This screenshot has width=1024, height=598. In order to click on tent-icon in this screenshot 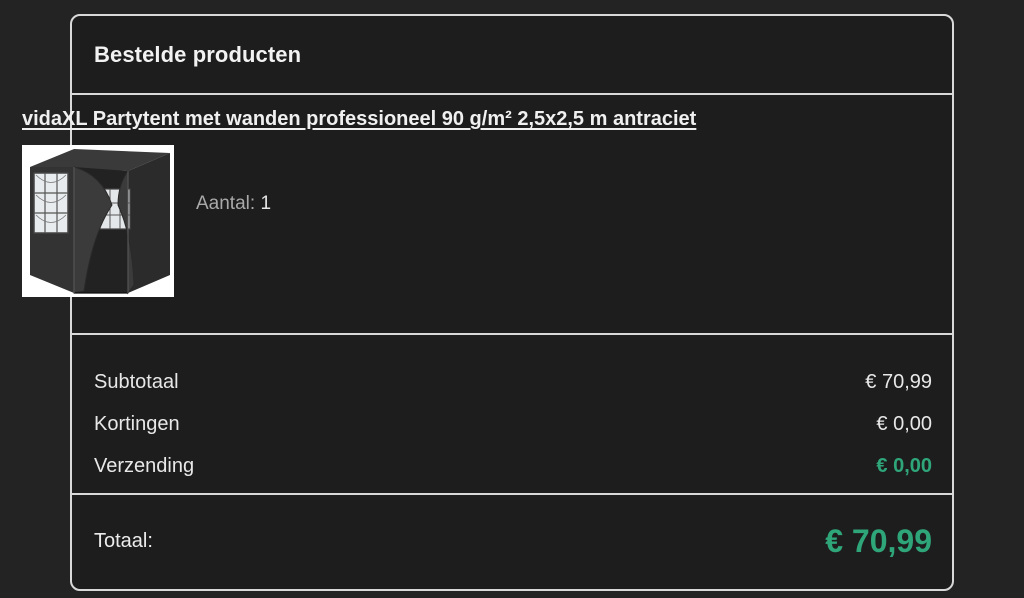, I will do `click(98, 221)`.